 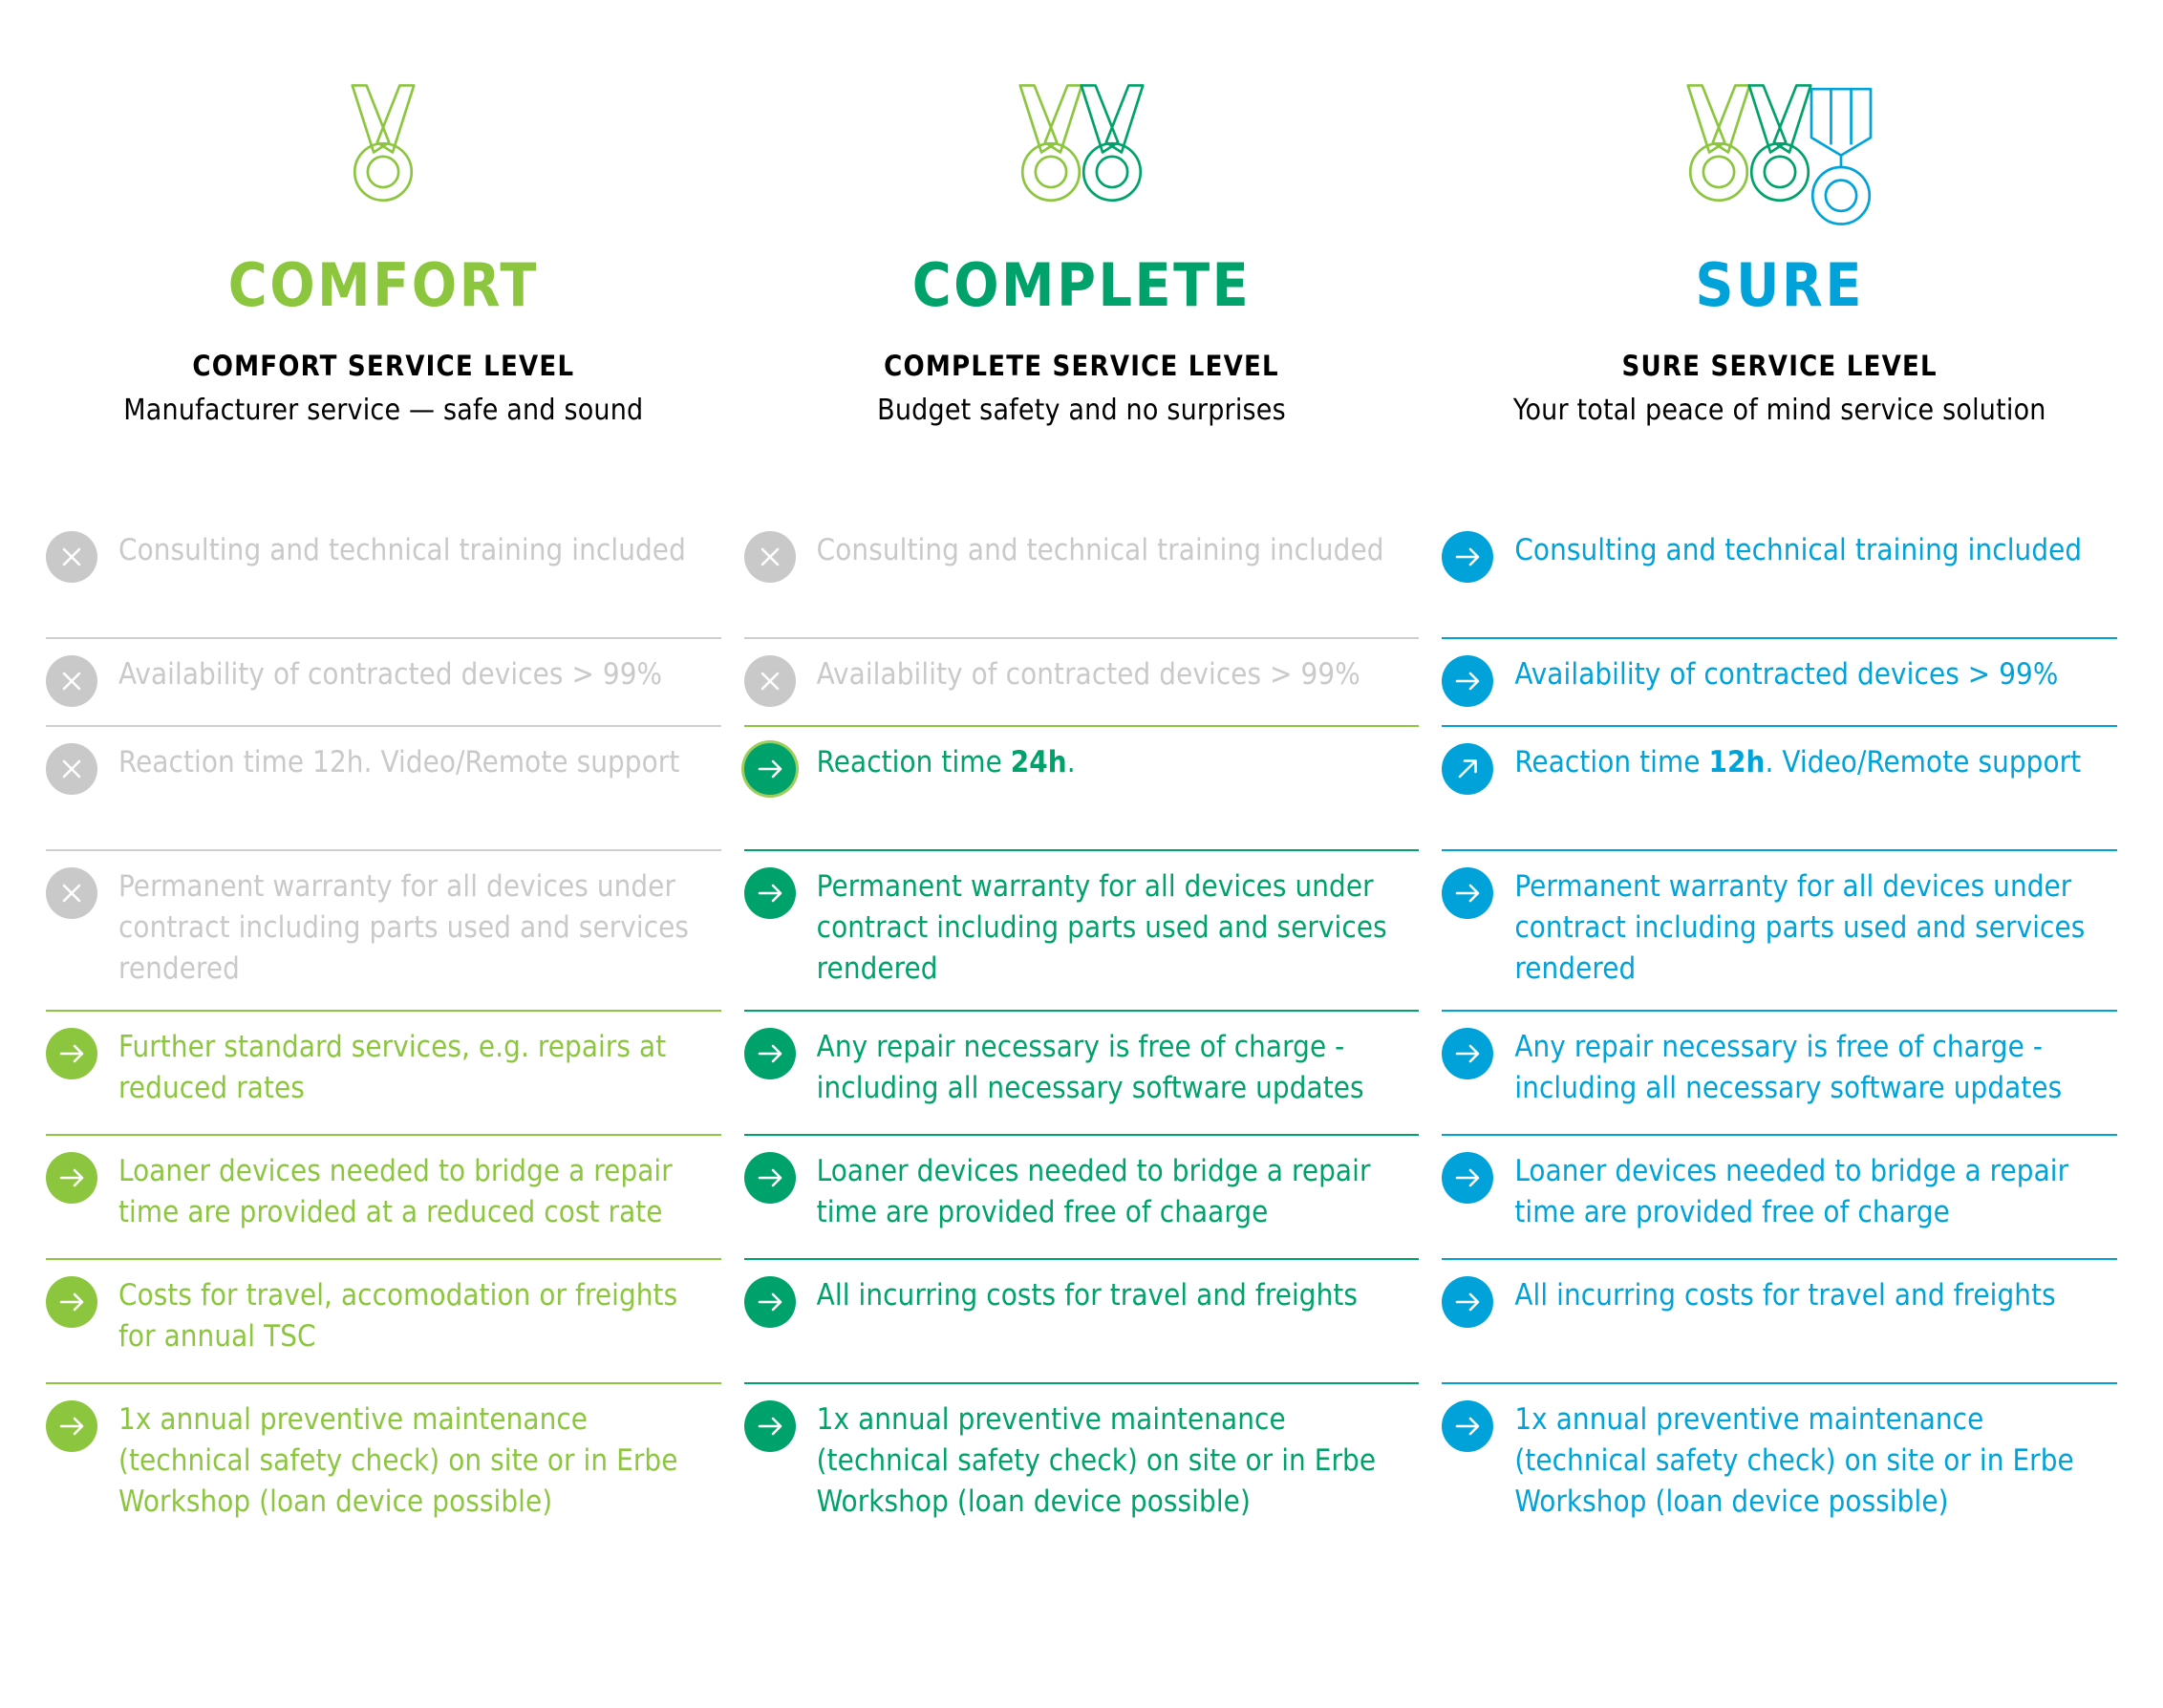 I want to click on service-level-comfort: COMFORT SERVICE LEVEL, so click(x=383, y=366).